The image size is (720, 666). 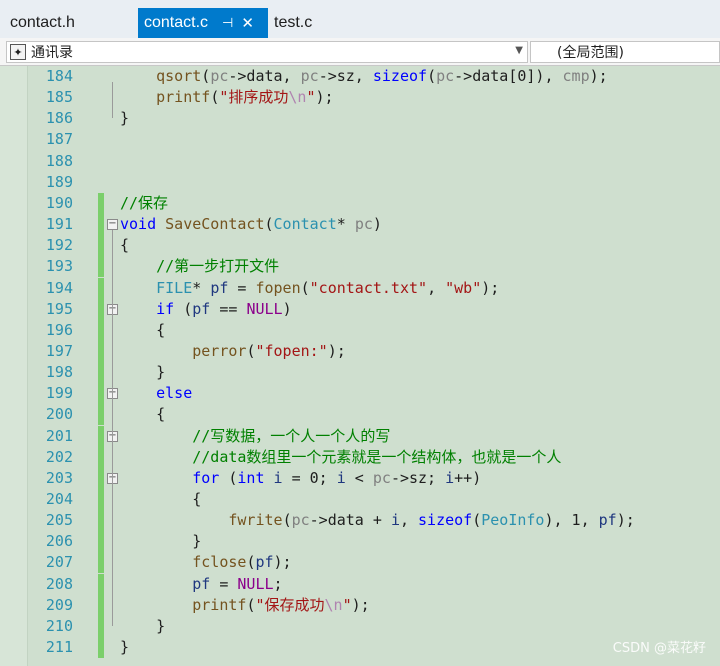 I want to click on code-line: 200 {, so click(x=360, y=415).